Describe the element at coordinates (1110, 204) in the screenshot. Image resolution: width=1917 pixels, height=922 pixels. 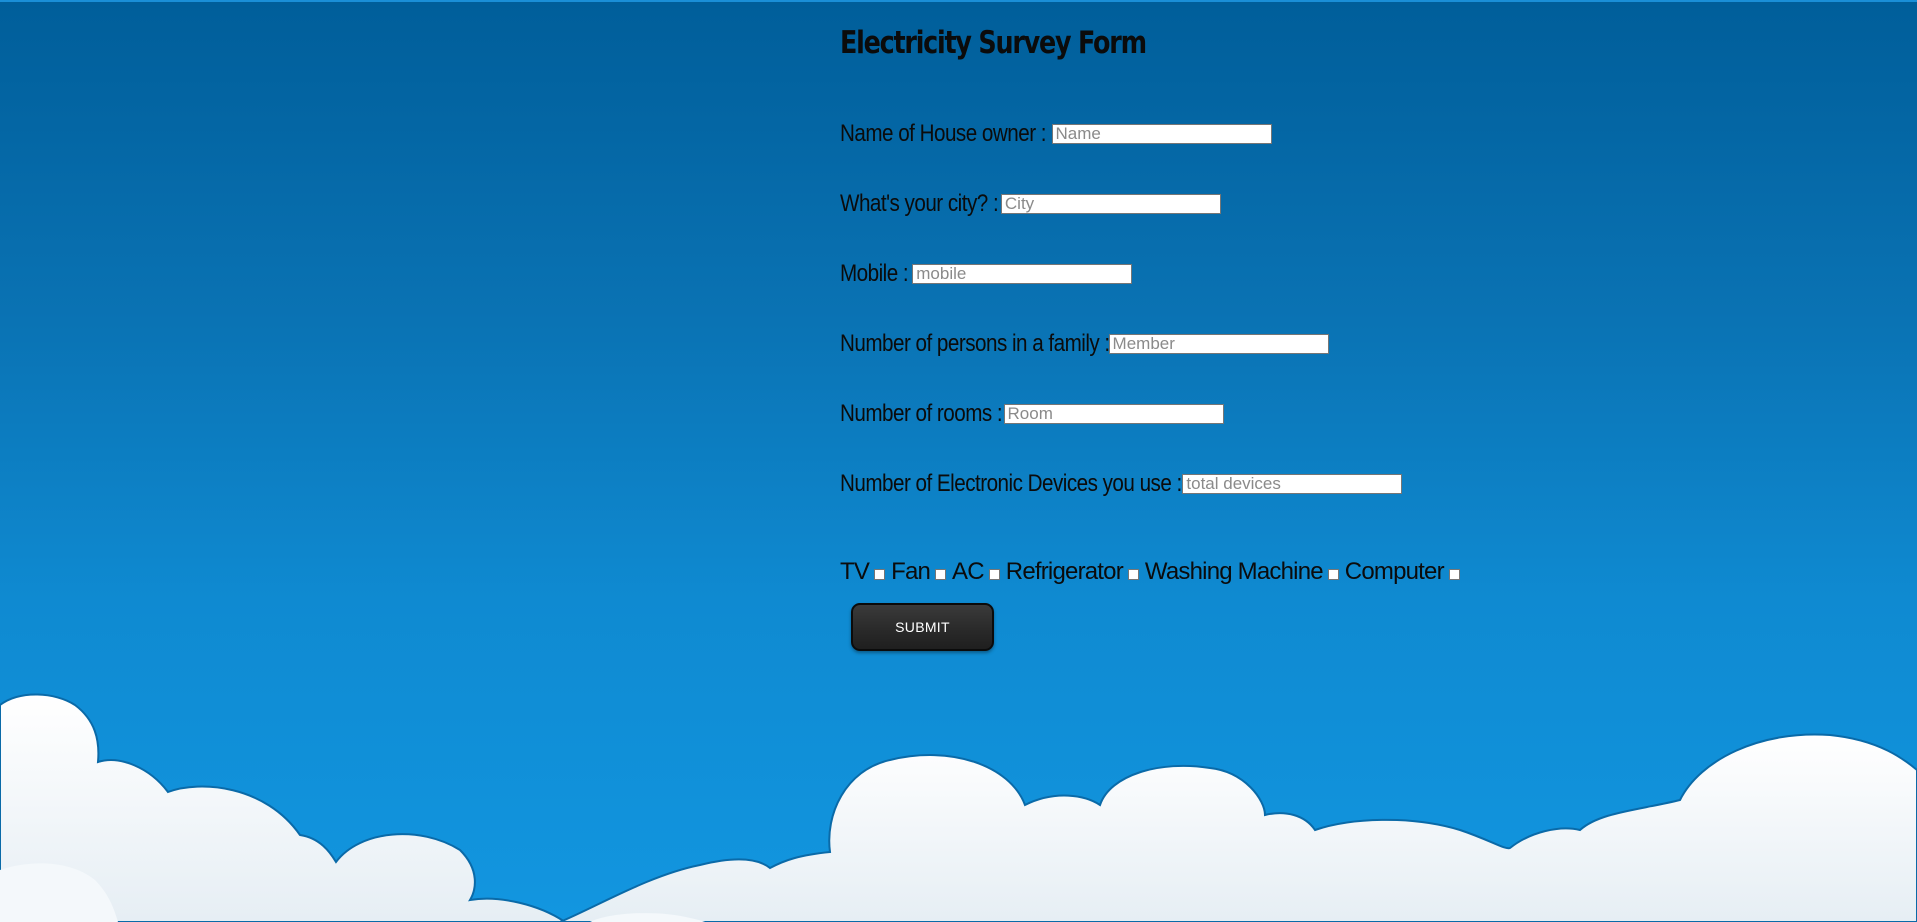
I see `city-input` at that location.